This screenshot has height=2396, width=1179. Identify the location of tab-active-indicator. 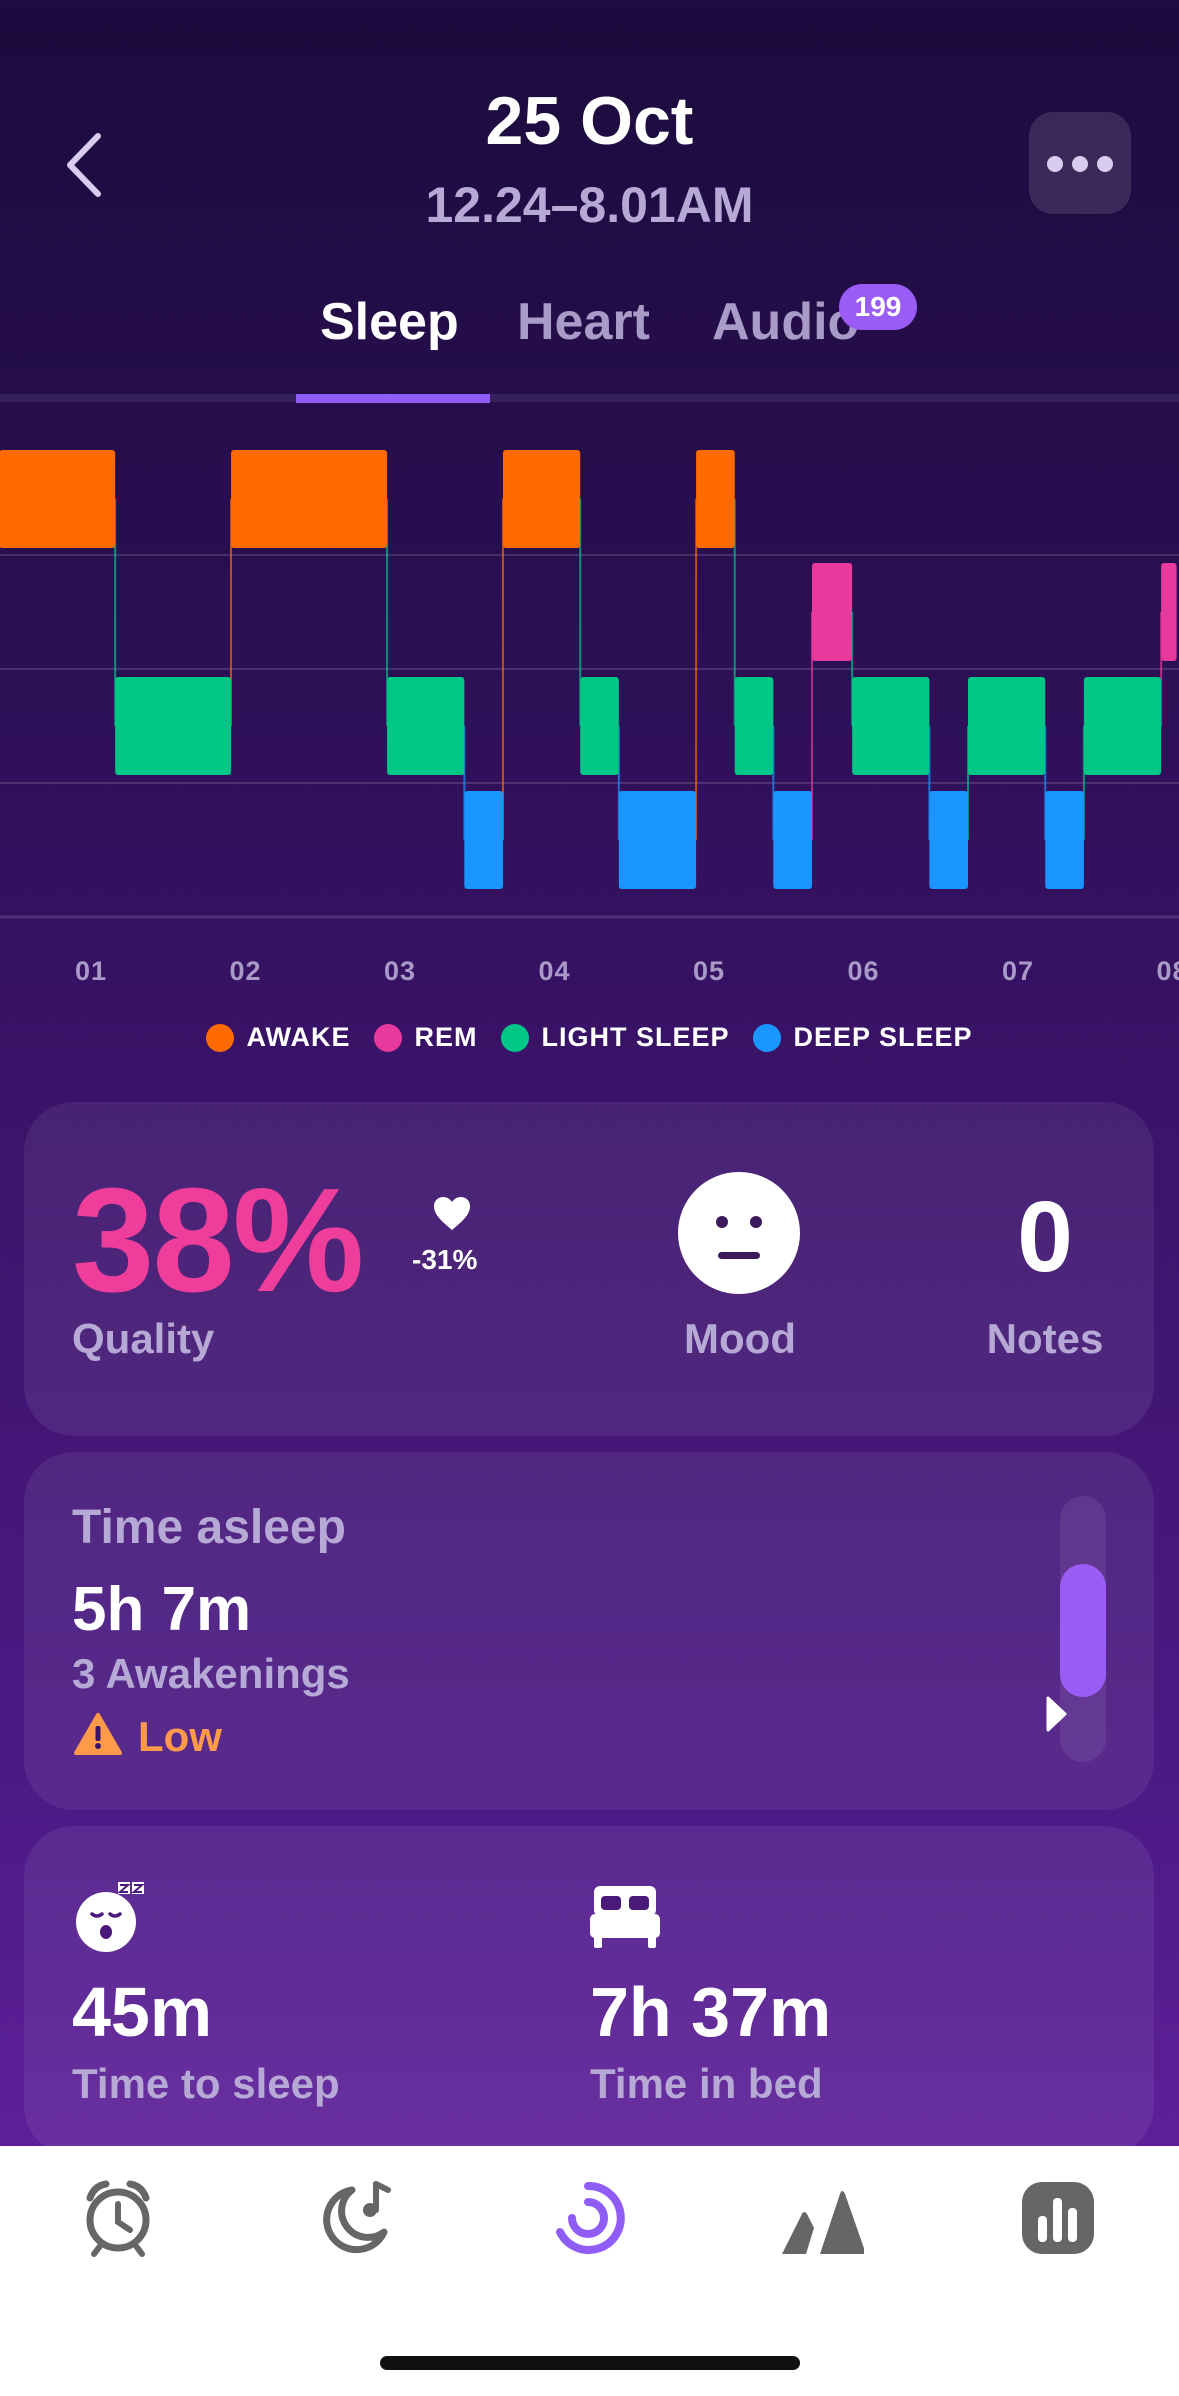
(393, 398).